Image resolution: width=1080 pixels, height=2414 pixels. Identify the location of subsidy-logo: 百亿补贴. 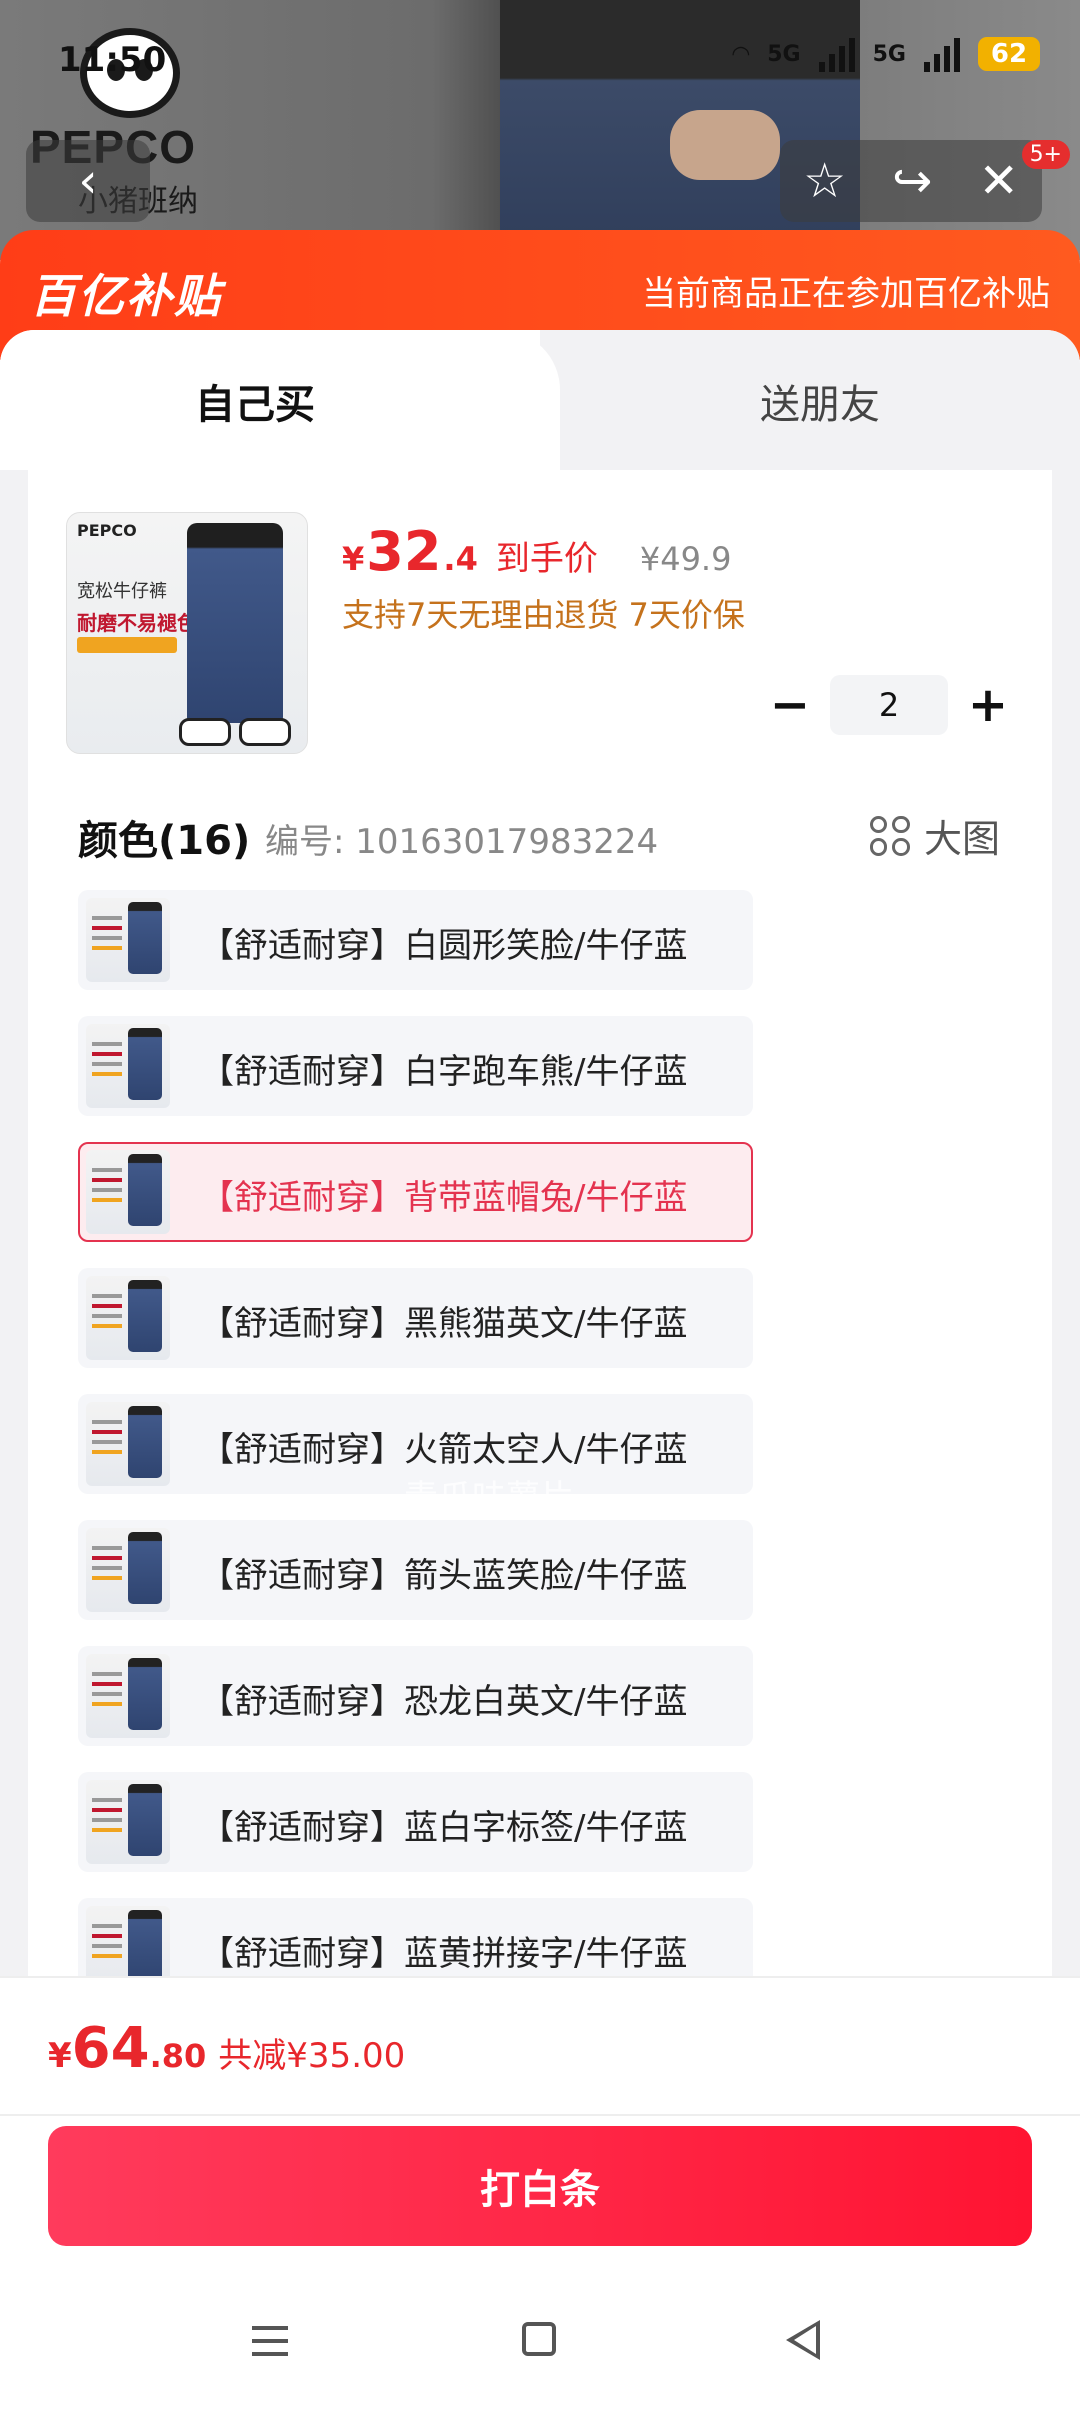
(126, 296).